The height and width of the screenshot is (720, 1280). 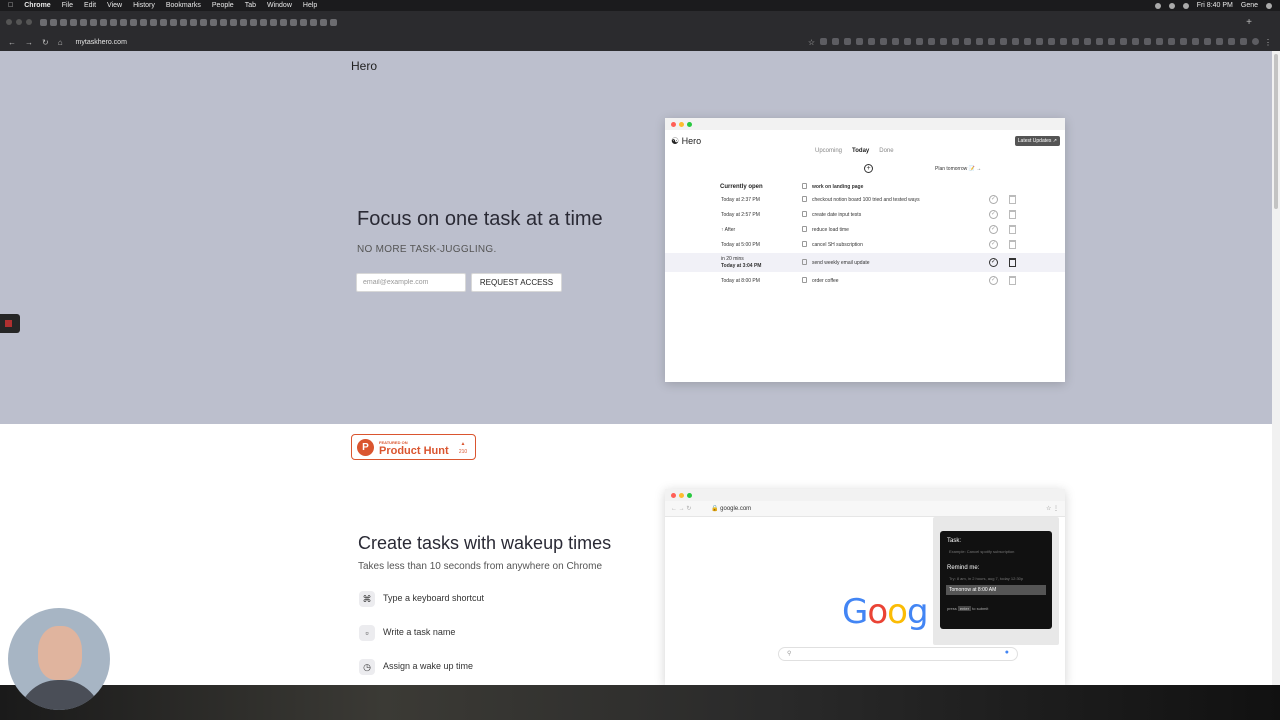 I want to click on producthunt-badge: P FEATURED ON Product Hunt ▲ 210, so click(x=413, y=447).